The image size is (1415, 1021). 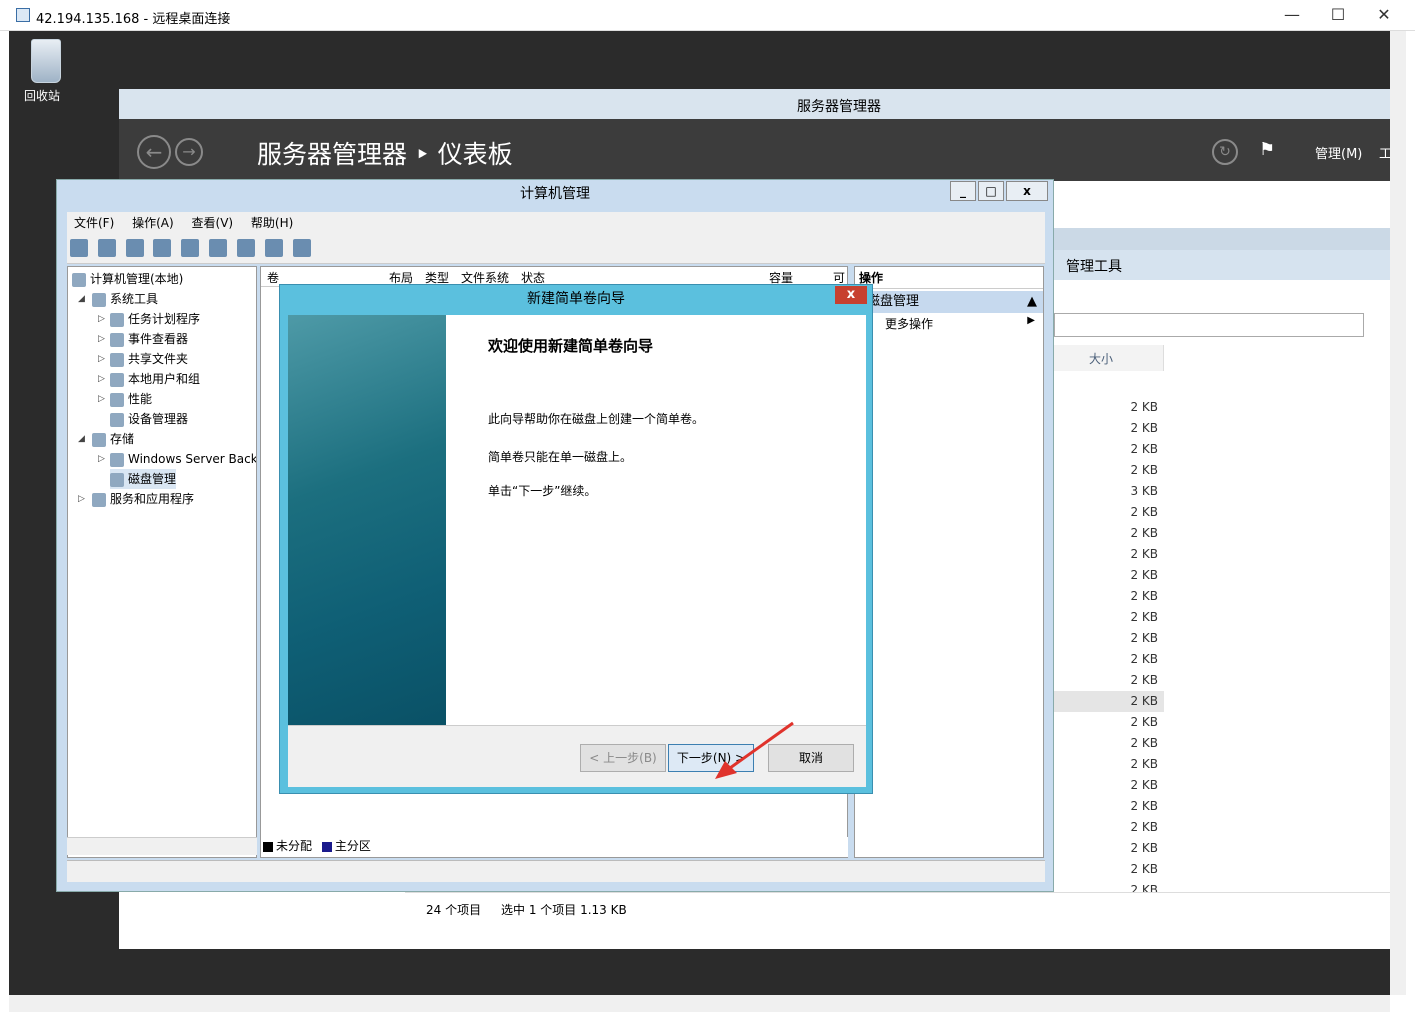 What do you see at coordinates (454, 910) in the screenshot?
I see `item-count: 24 个项目` at bounding box center [454, 910].